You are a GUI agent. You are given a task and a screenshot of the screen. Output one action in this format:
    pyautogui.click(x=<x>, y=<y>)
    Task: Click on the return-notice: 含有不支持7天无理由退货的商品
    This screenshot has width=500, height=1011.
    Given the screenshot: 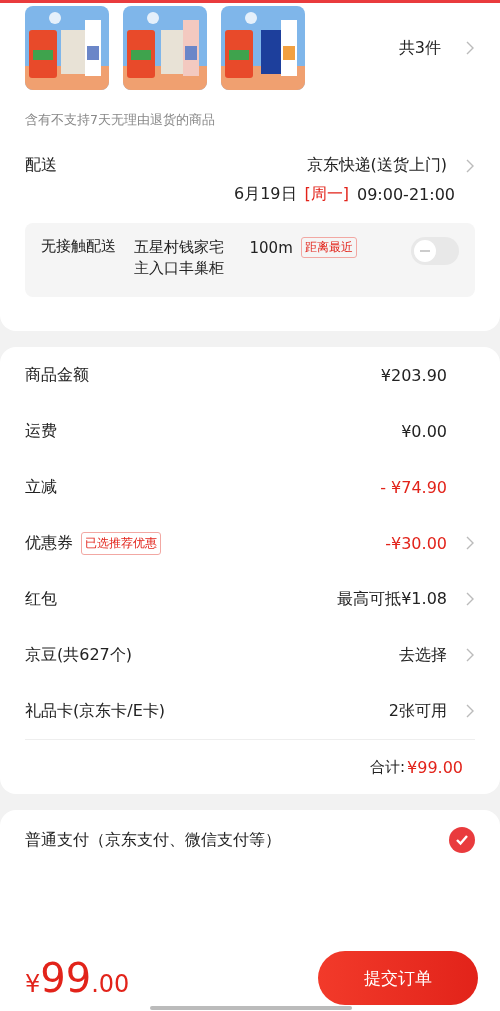 What is the action you would take?
    pyautogui.click(x=120, y=120)
    